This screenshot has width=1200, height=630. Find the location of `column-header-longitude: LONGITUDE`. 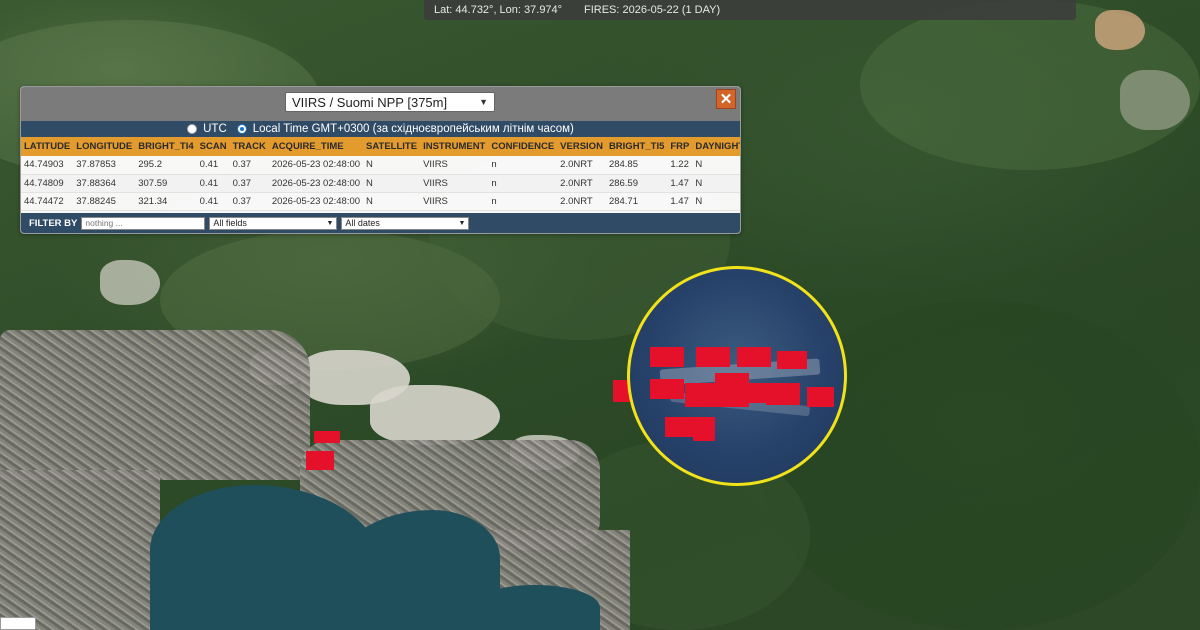

column-header-longitude: LONGITUDE is located at coordinates (104, 146).